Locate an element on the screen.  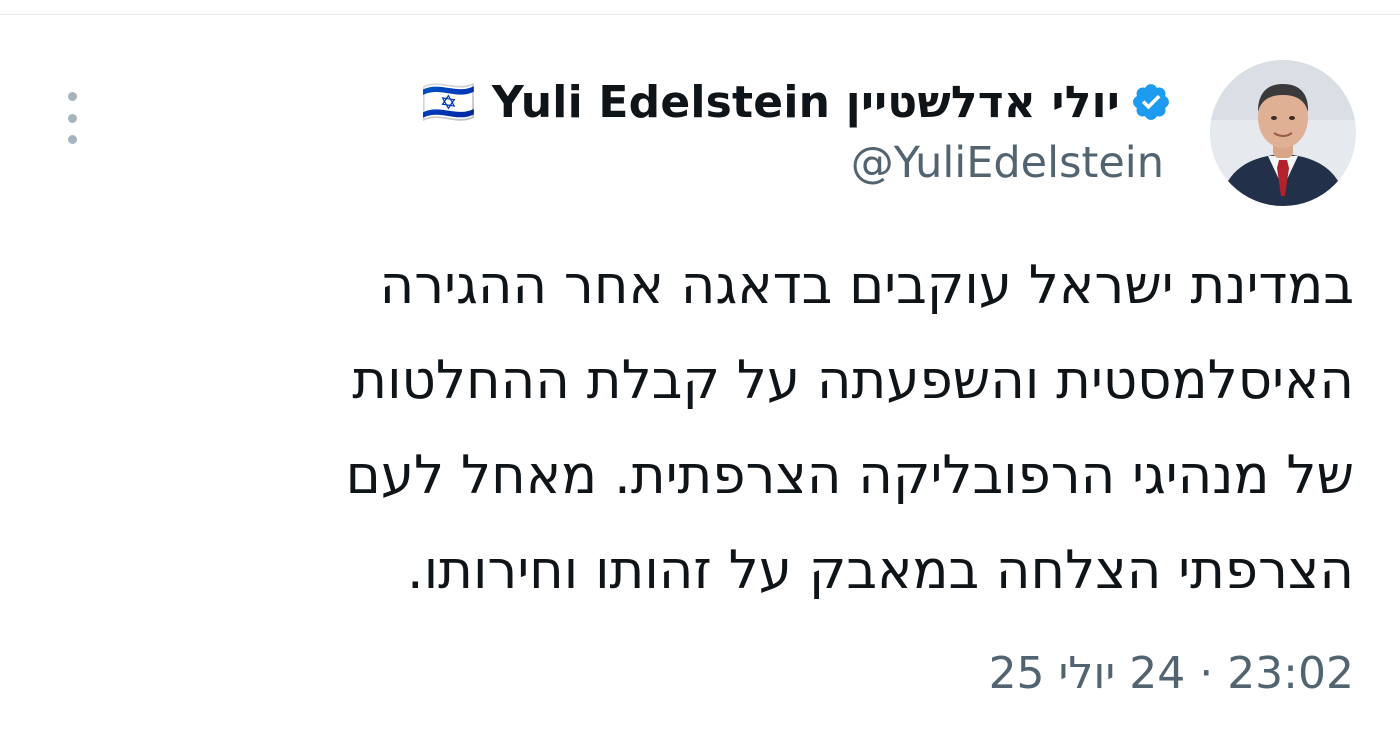
author-name-row: יולי אדלשטיין 🇮🇱 Yuli Edelstein is located at coordinates (796, 102).